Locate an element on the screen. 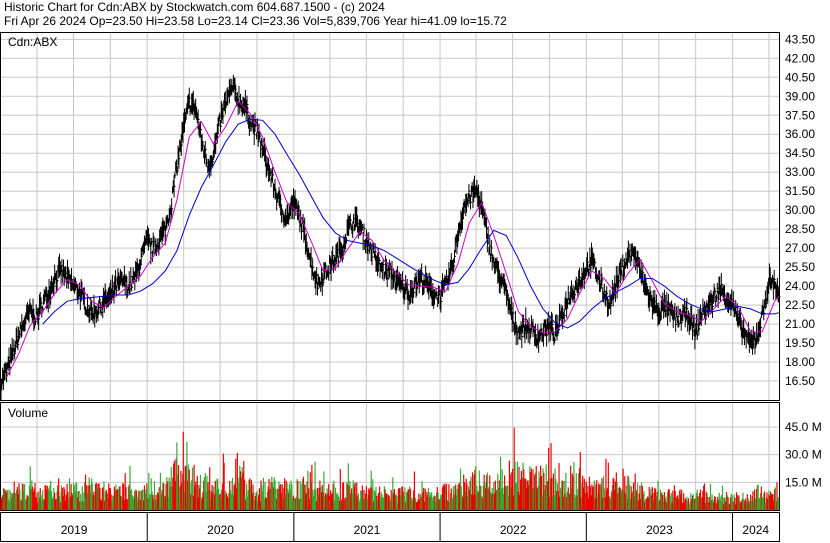 Image resolution: width=830 pixels, height=543 pixels. volume-tick-label: 30.0 M is located at coordinates (803, 455).